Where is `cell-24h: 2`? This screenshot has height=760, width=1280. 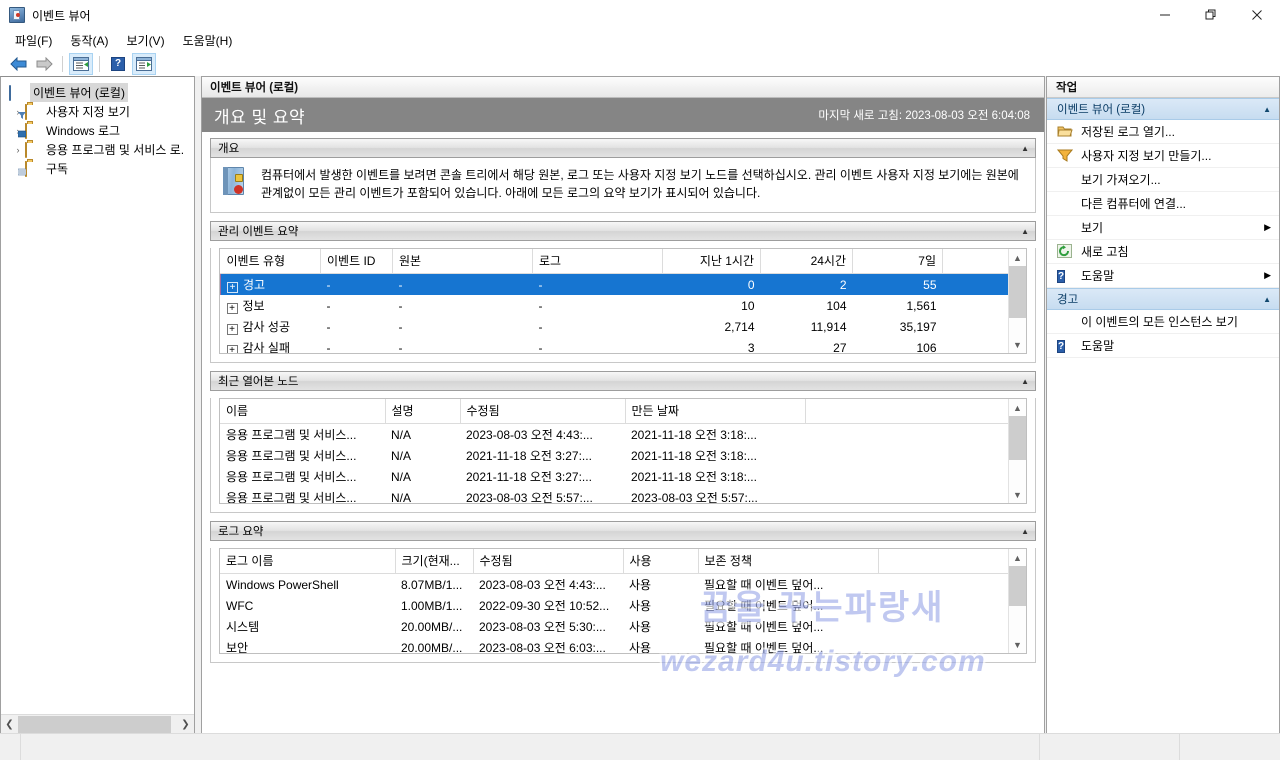 cell-24h: 2 is located at coordinates (806, 284).